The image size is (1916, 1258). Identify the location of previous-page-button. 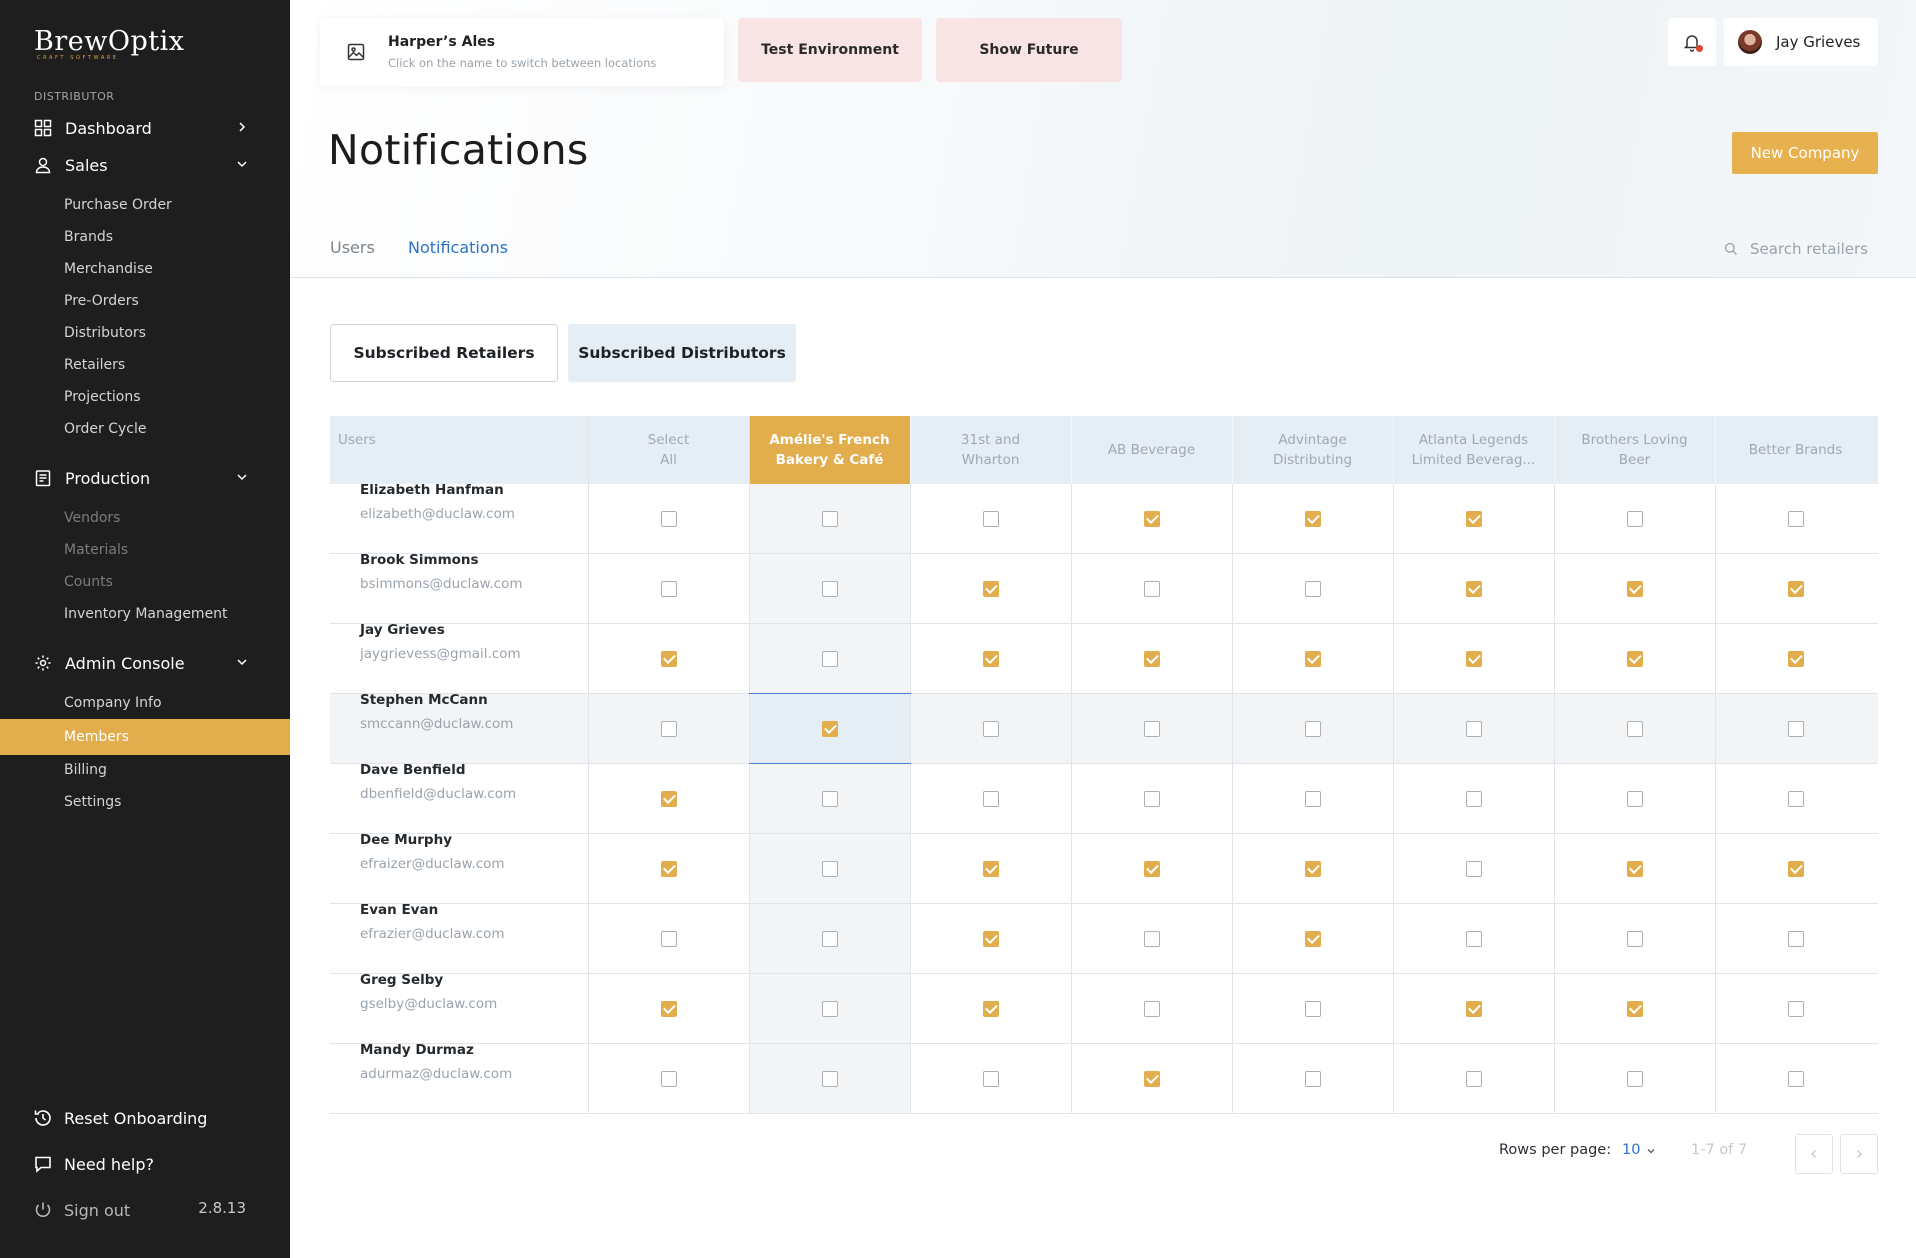
(1814, 1154).